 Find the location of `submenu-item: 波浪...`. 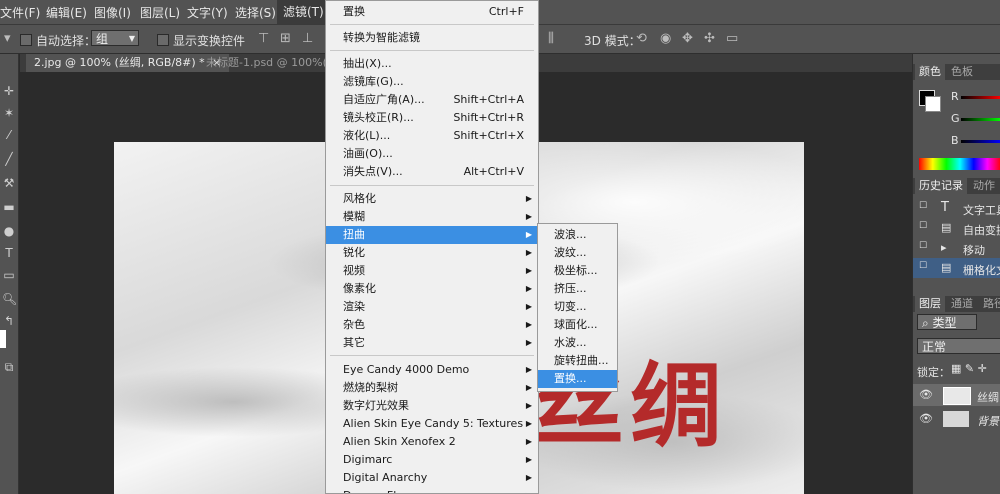

submenu-item: 波浪... is located at coordinates (577, 235).